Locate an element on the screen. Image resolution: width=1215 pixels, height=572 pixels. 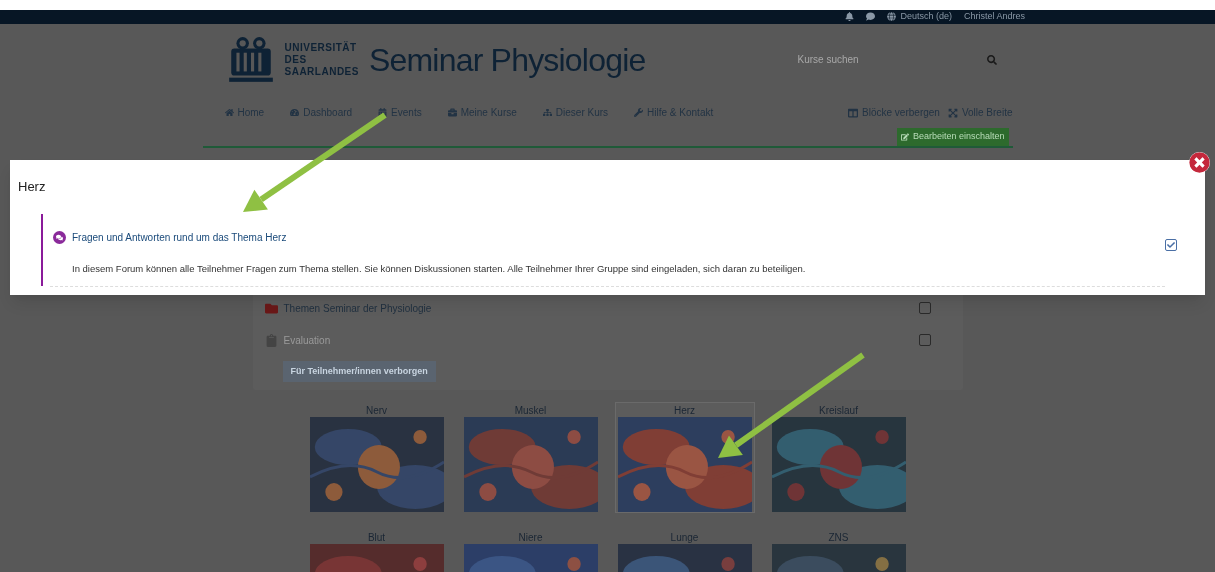
user-menu: Christel Andres is located at coordinates (994, 17).